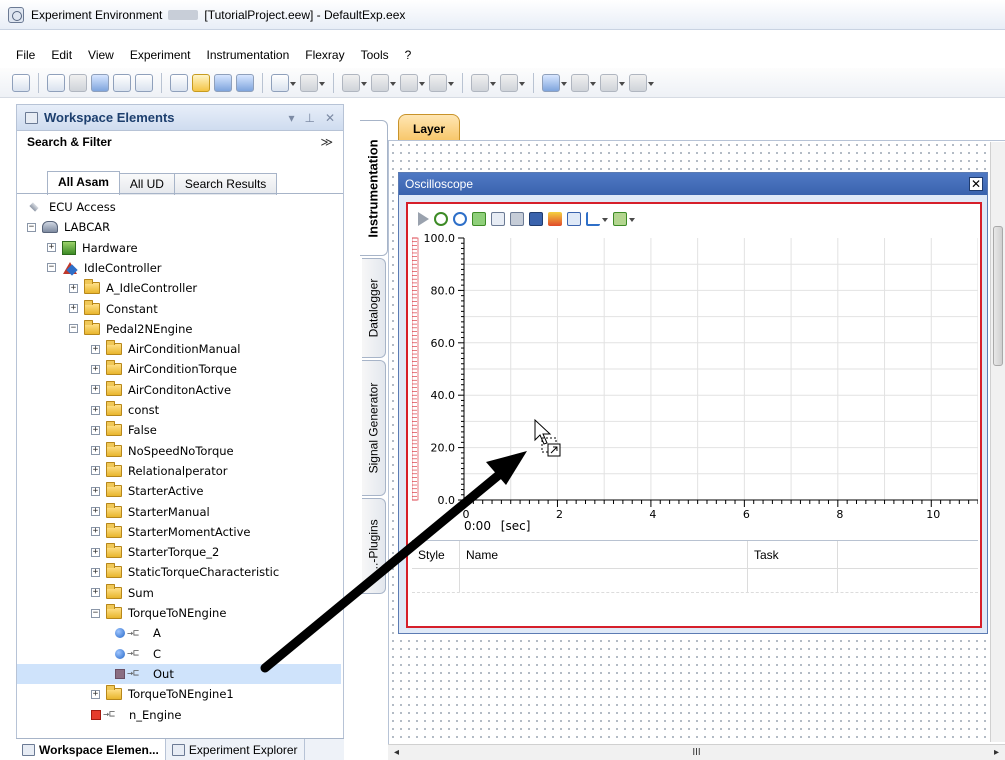 Image resolution: width=1005 pixels, height=760 pixels. What do you see at coordinates (21, 82) in the screenshot?
I see `connect-icon` at bounding box center [21, 82].